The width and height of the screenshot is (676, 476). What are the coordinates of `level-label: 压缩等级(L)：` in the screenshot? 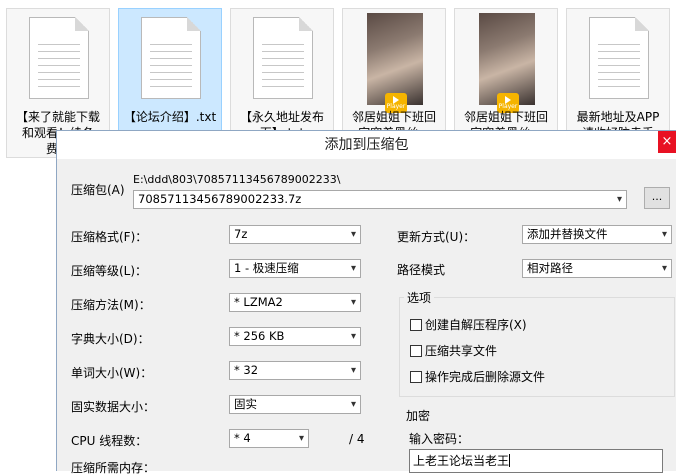 It's located at (109, 271).